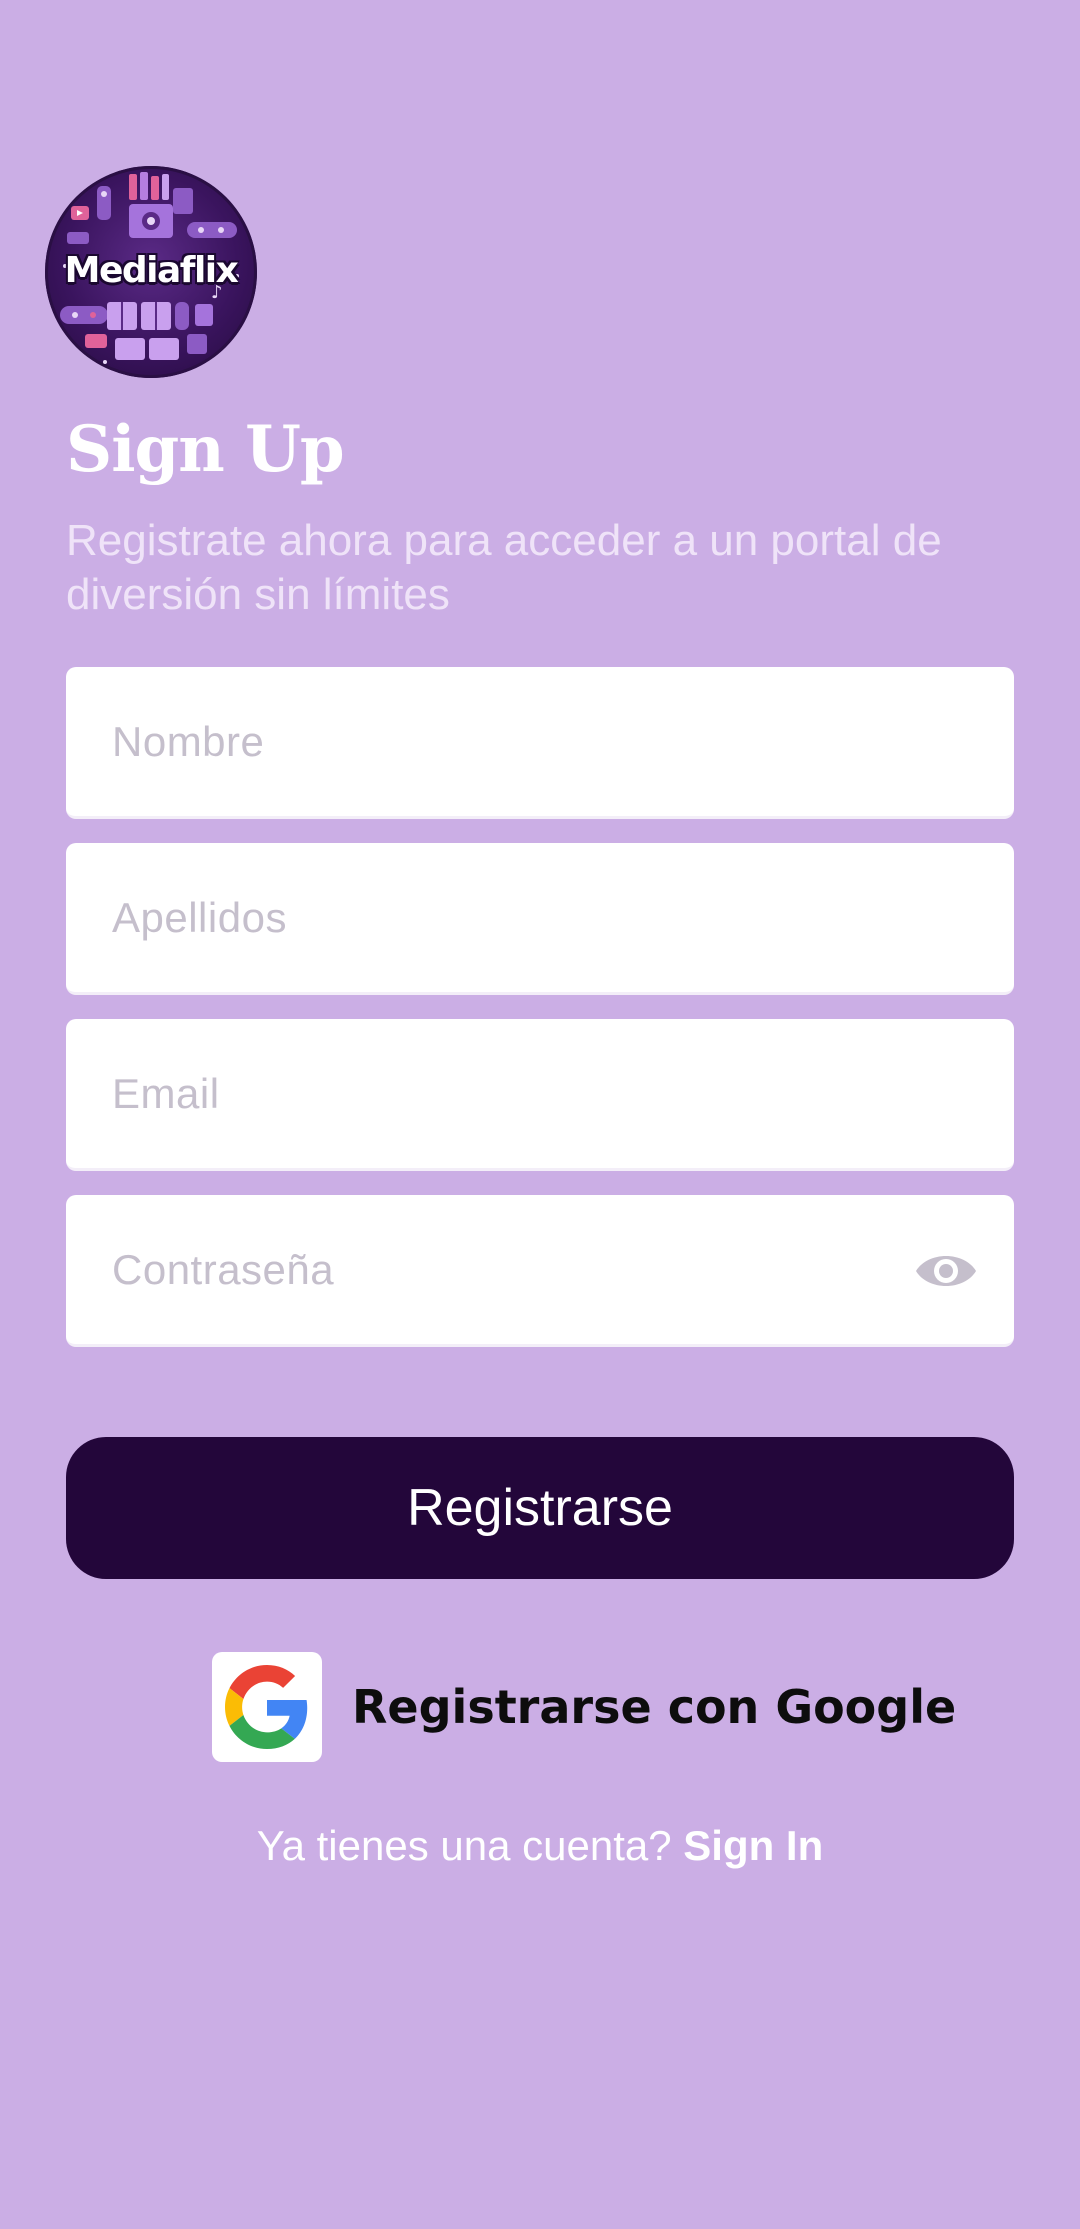 The width and height of the screenshot is (1080, 2229). I want to click on register-button: Registrarse, so click(540, 1508).